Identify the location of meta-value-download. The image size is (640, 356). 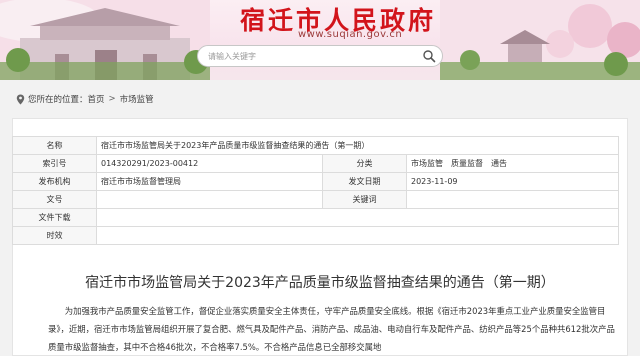
(357, 217).